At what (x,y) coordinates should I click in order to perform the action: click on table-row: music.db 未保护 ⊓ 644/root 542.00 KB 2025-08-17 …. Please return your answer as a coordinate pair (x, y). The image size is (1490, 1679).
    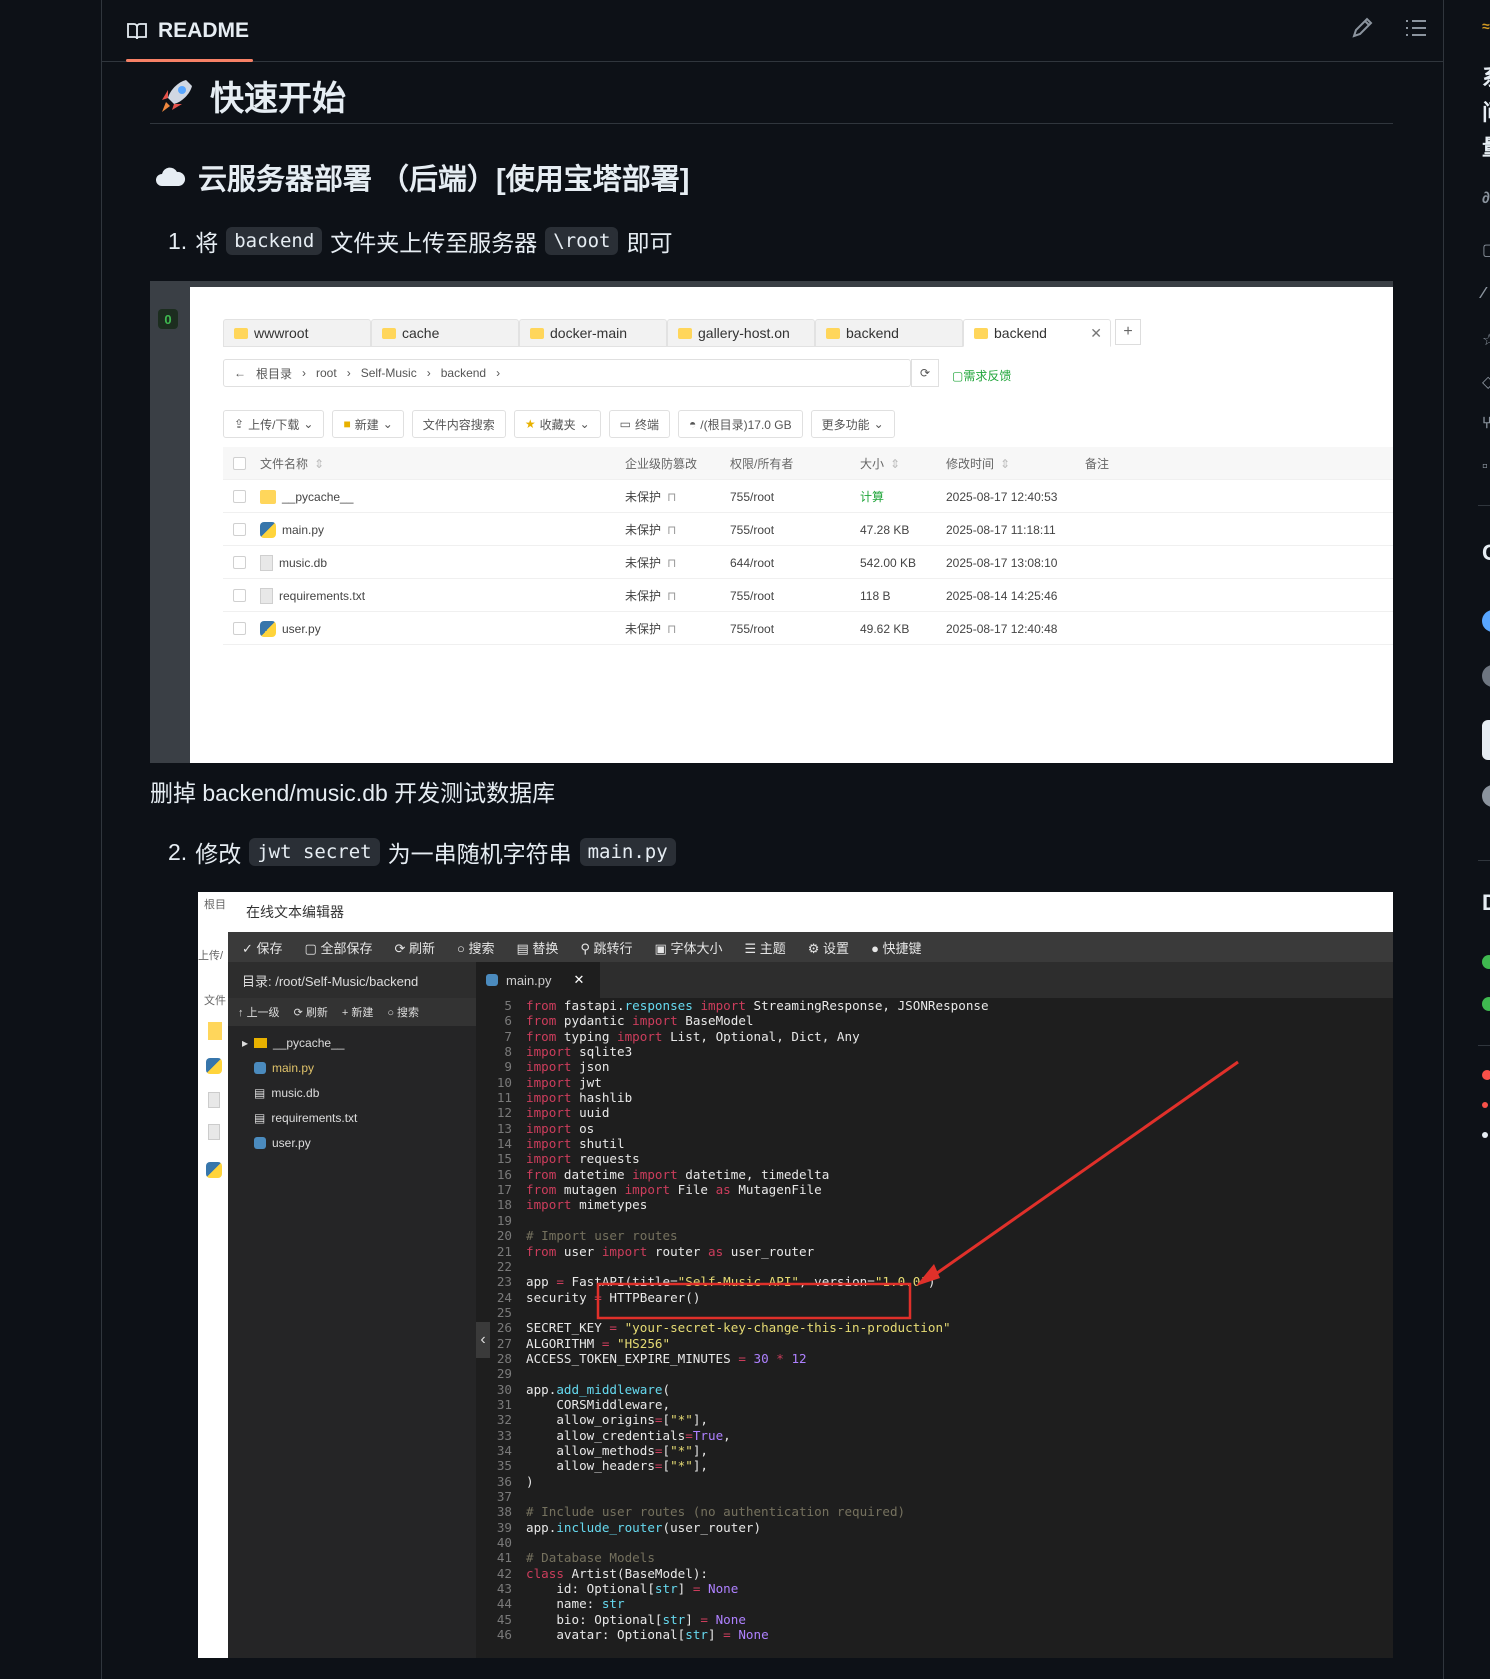
    Looking at the image, I should click on (808, 562).